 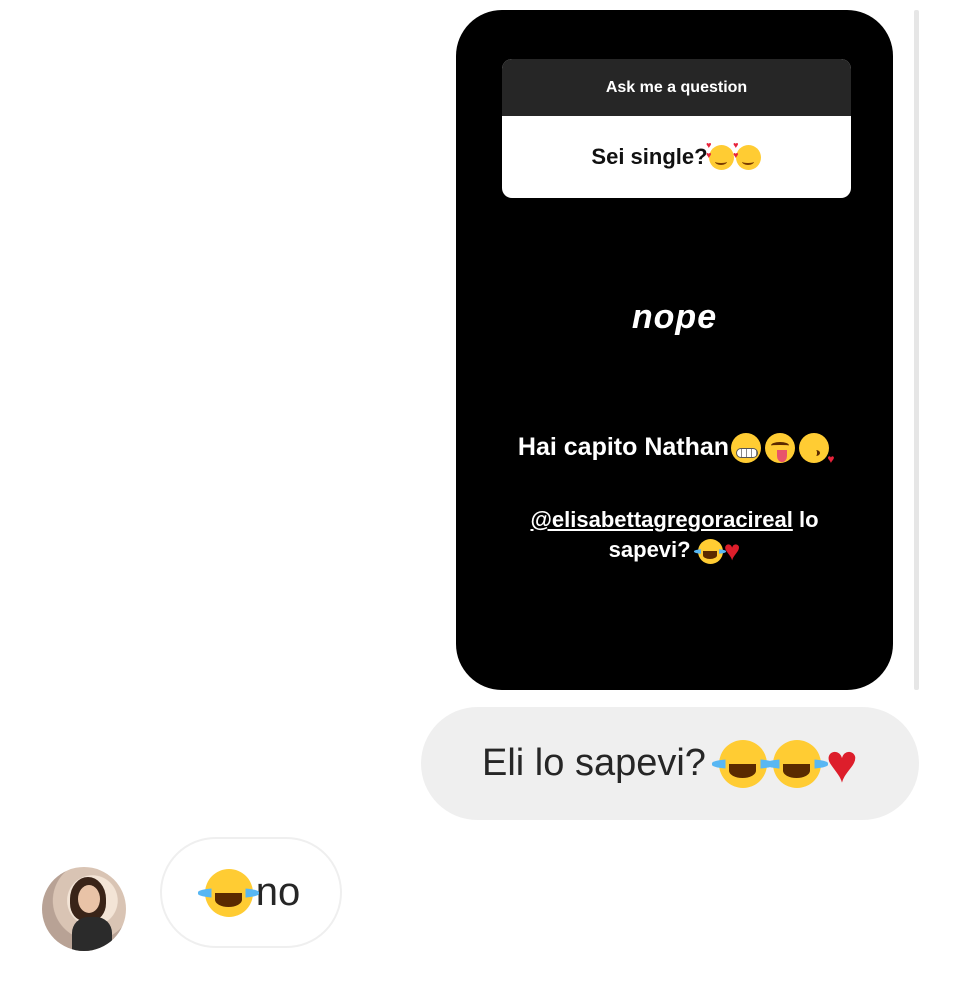 I want to click on incoming-message: no, so click(x=251, y=892).